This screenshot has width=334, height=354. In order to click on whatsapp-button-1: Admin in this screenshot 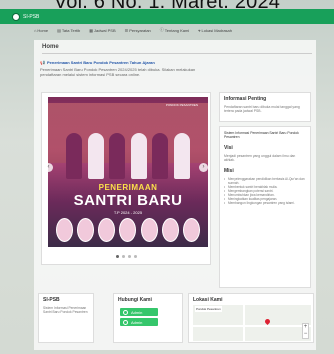, I will do `click(139, 312)`.